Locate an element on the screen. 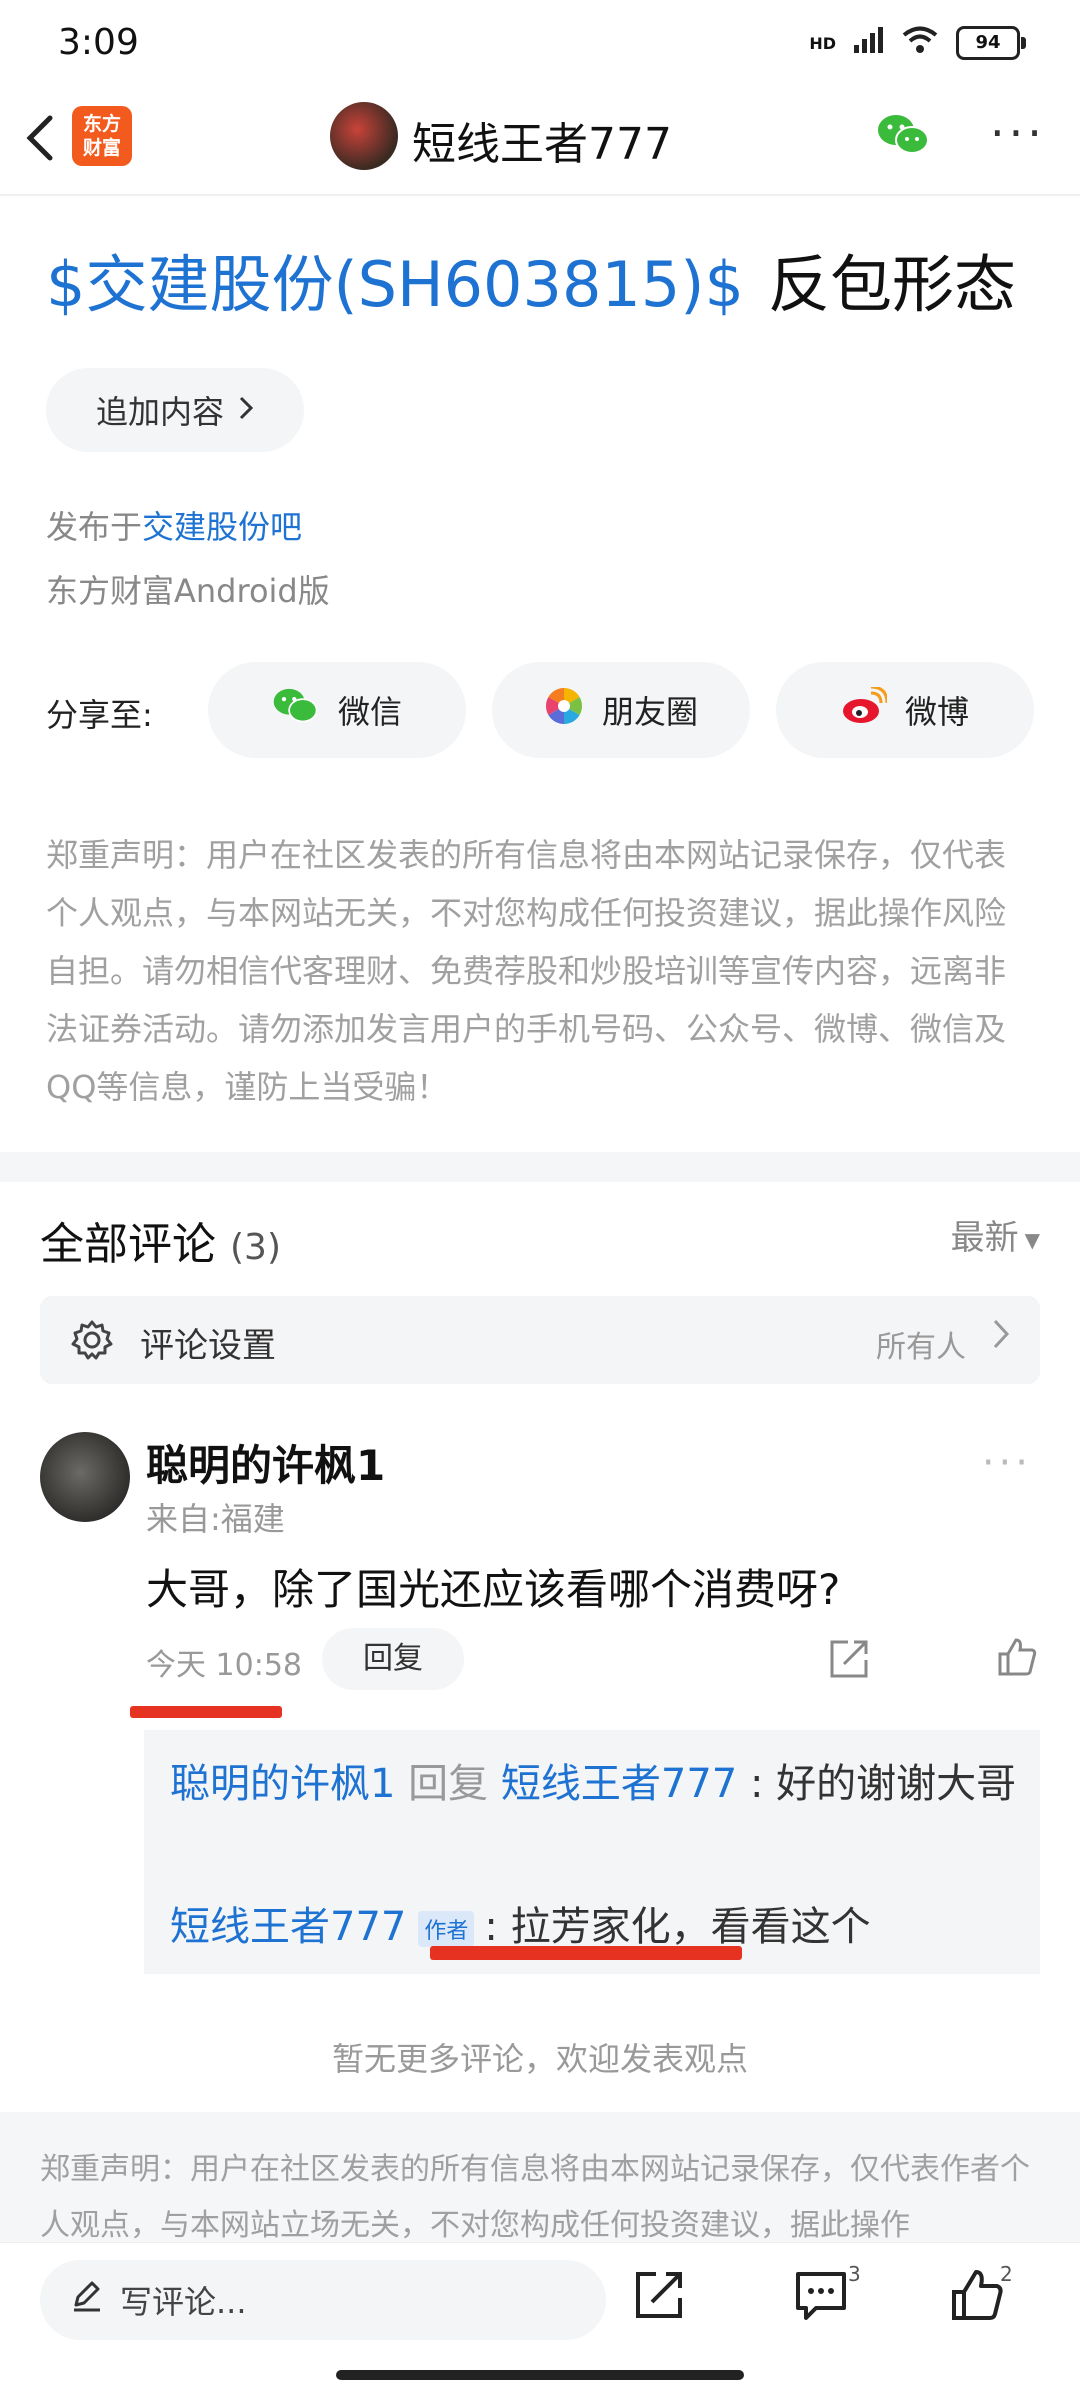 This screenshot has height=2401, width=1080. published-in: 发布于交建股份吧 is located at coordinates (174, 525).